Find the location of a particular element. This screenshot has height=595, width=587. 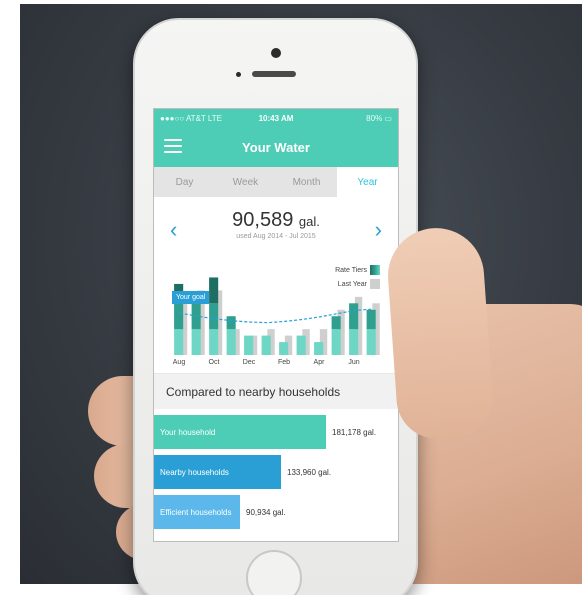

bar-tier2-May is located at coordinates (336, 323).